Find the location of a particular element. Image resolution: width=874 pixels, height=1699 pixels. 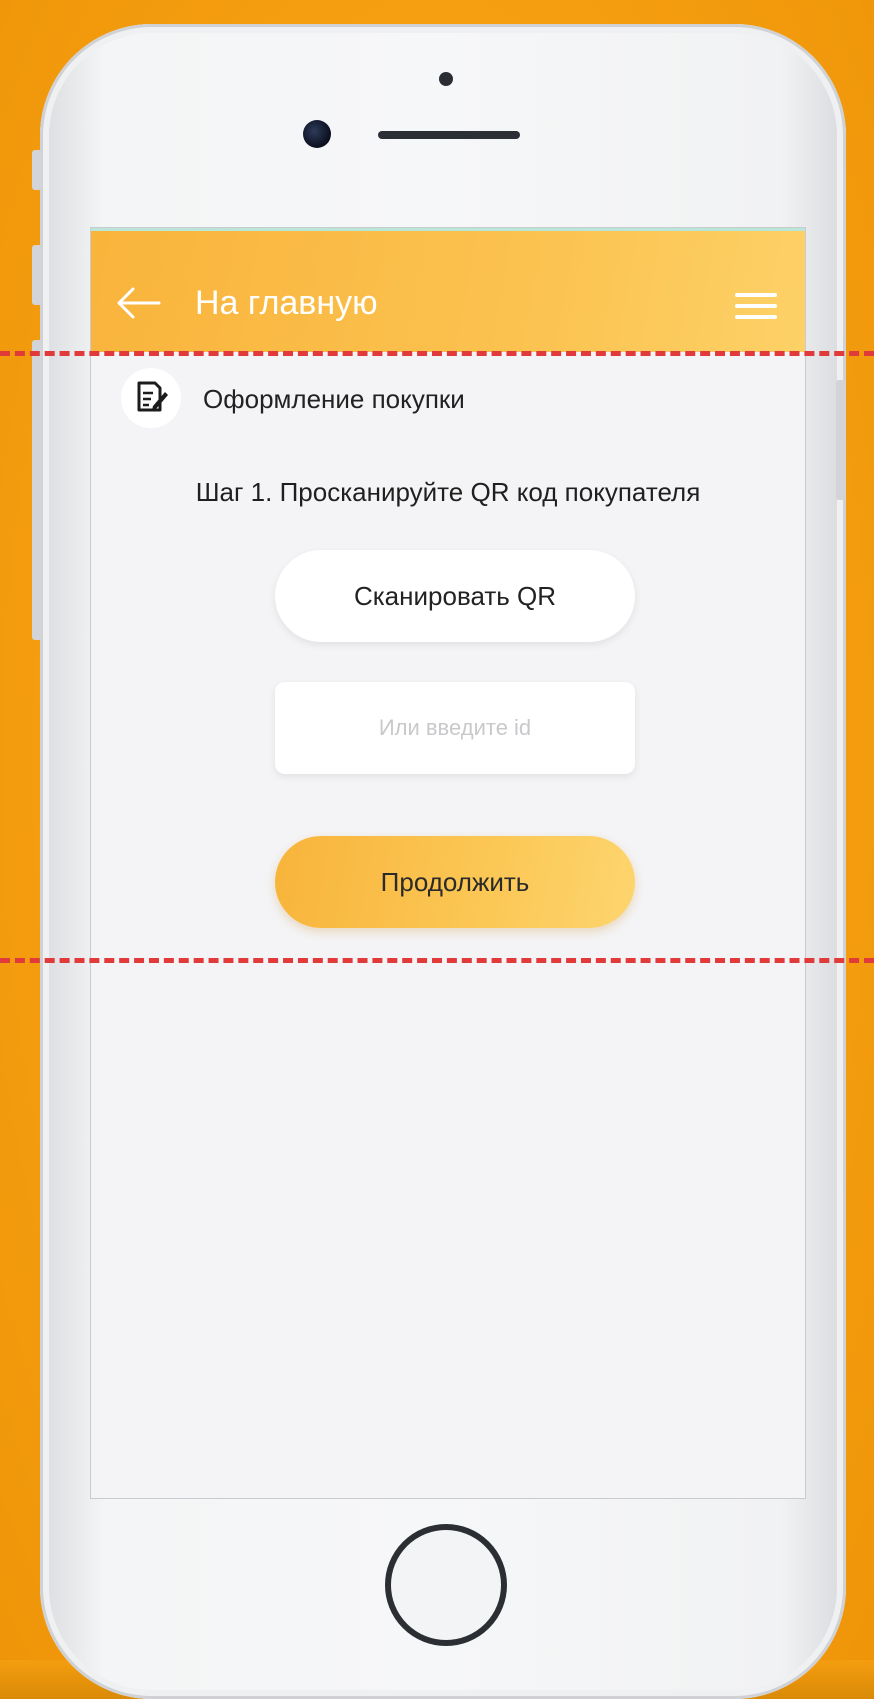

hamburger-menu-icon is located at coordinates (756, 306).